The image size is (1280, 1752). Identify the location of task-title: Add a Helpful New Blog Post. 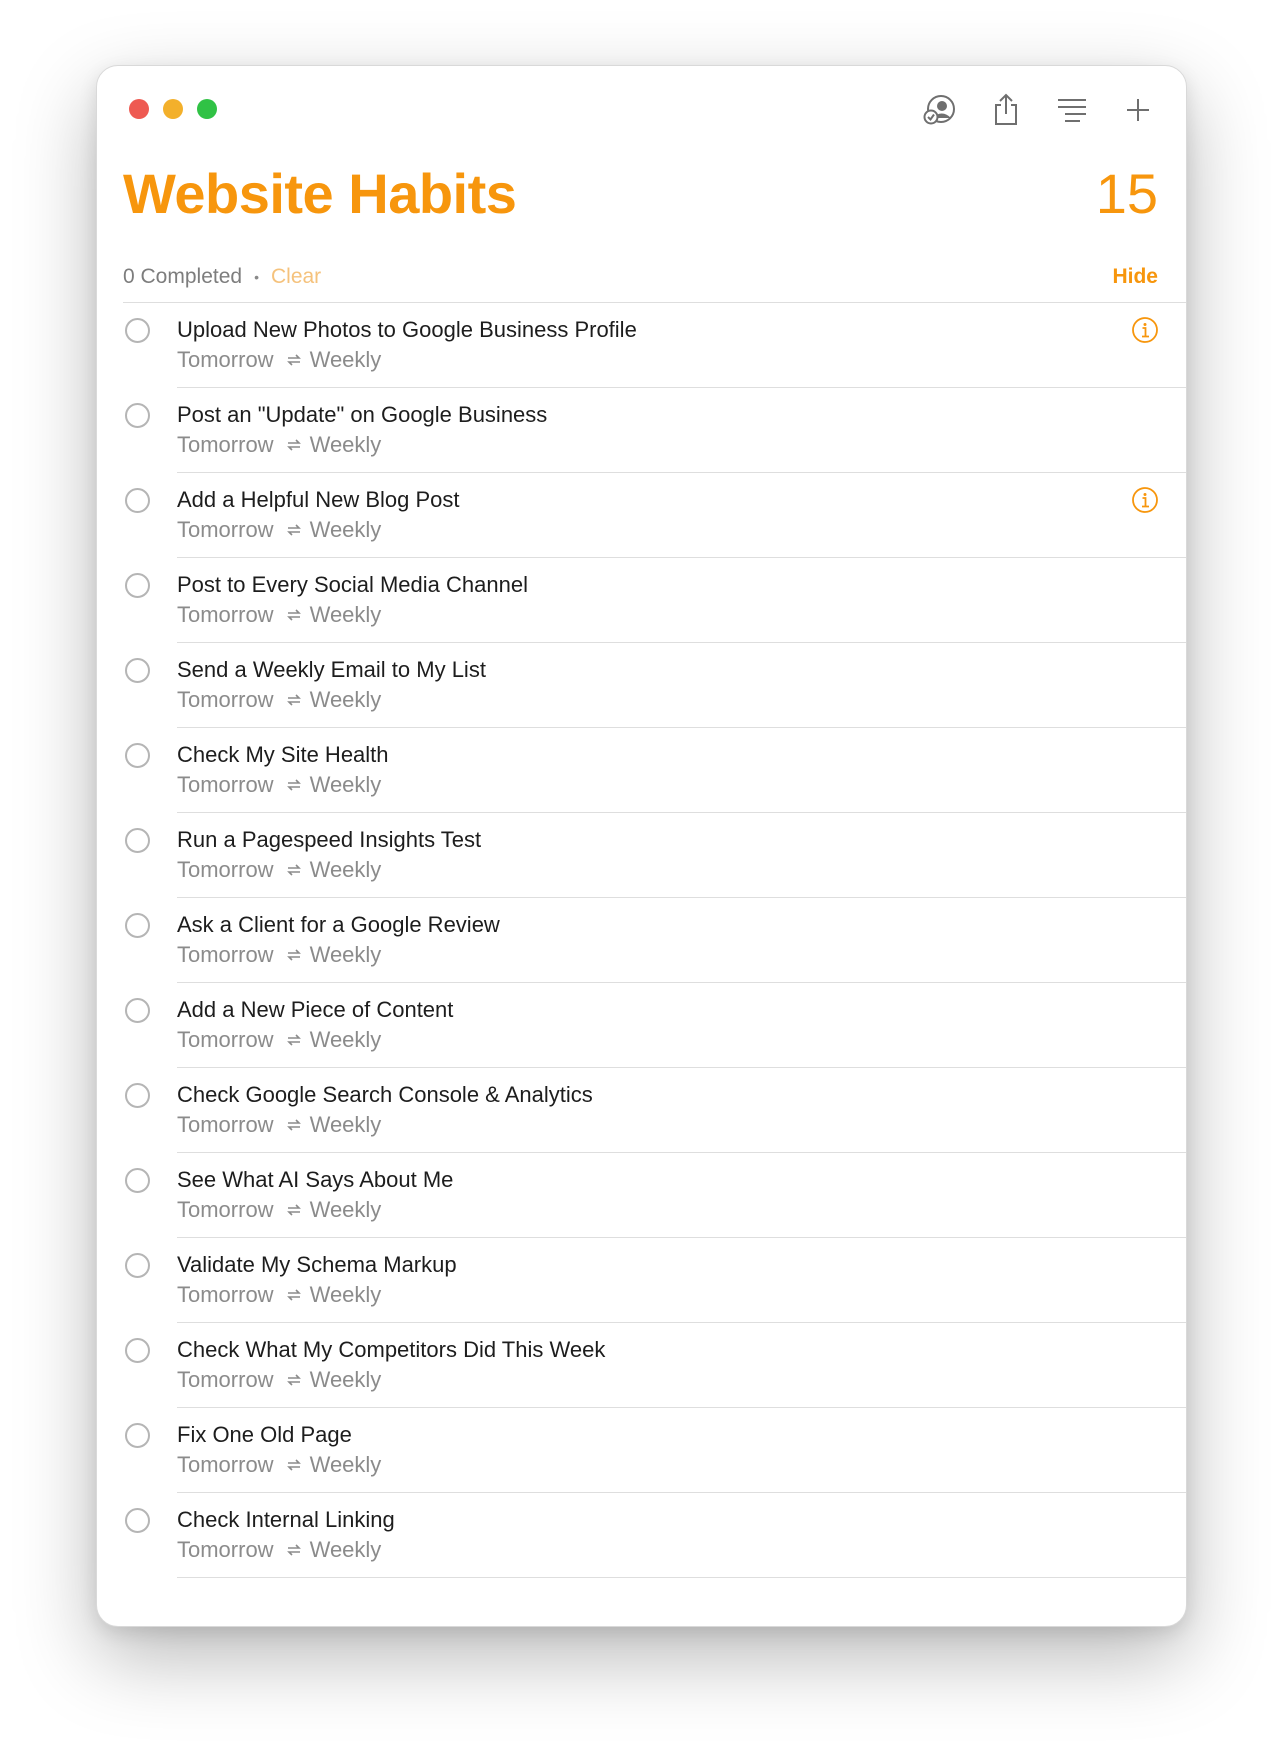
(318, 500).